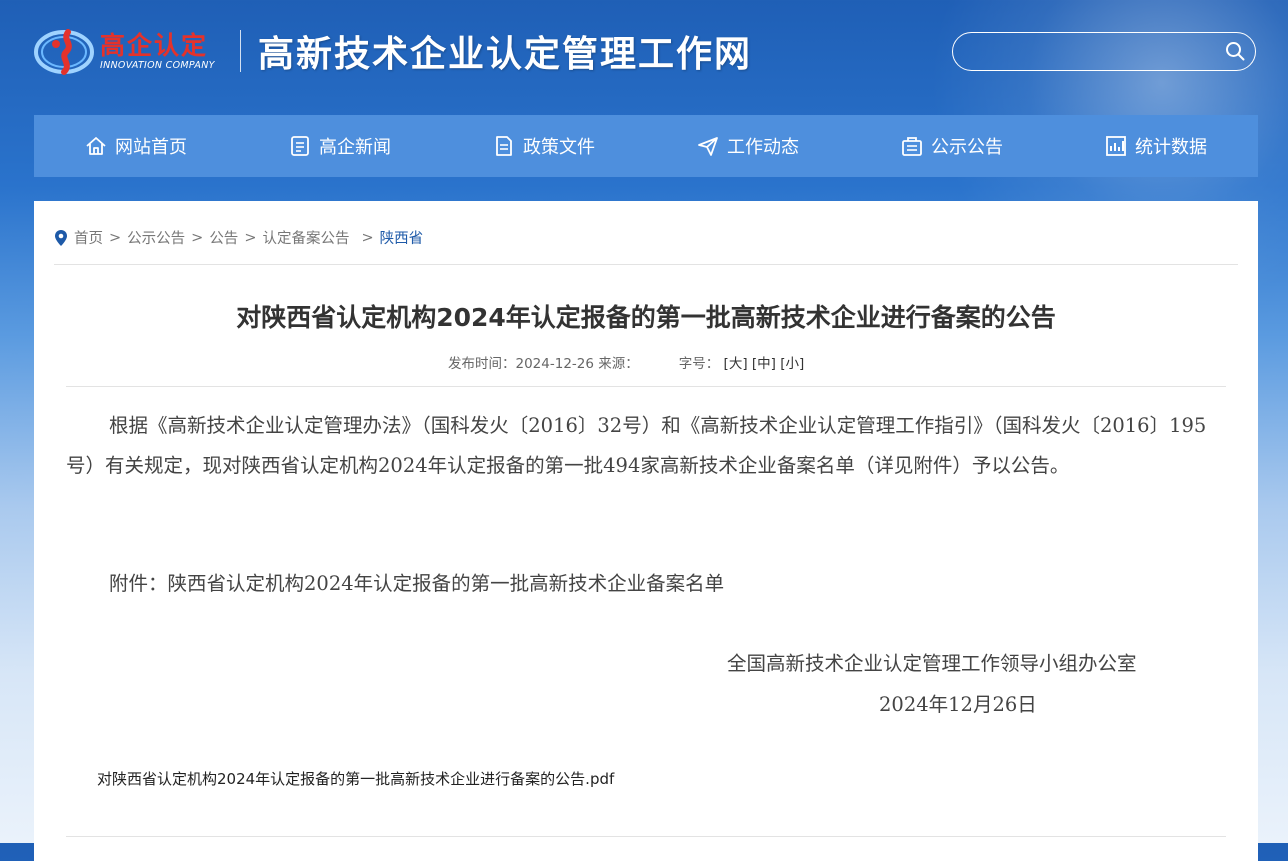  What do you see at coordinates (156, 237) in the screenshot?
I see `breadcrumb-notices: 公示公告` at bounding box center [156, 237].